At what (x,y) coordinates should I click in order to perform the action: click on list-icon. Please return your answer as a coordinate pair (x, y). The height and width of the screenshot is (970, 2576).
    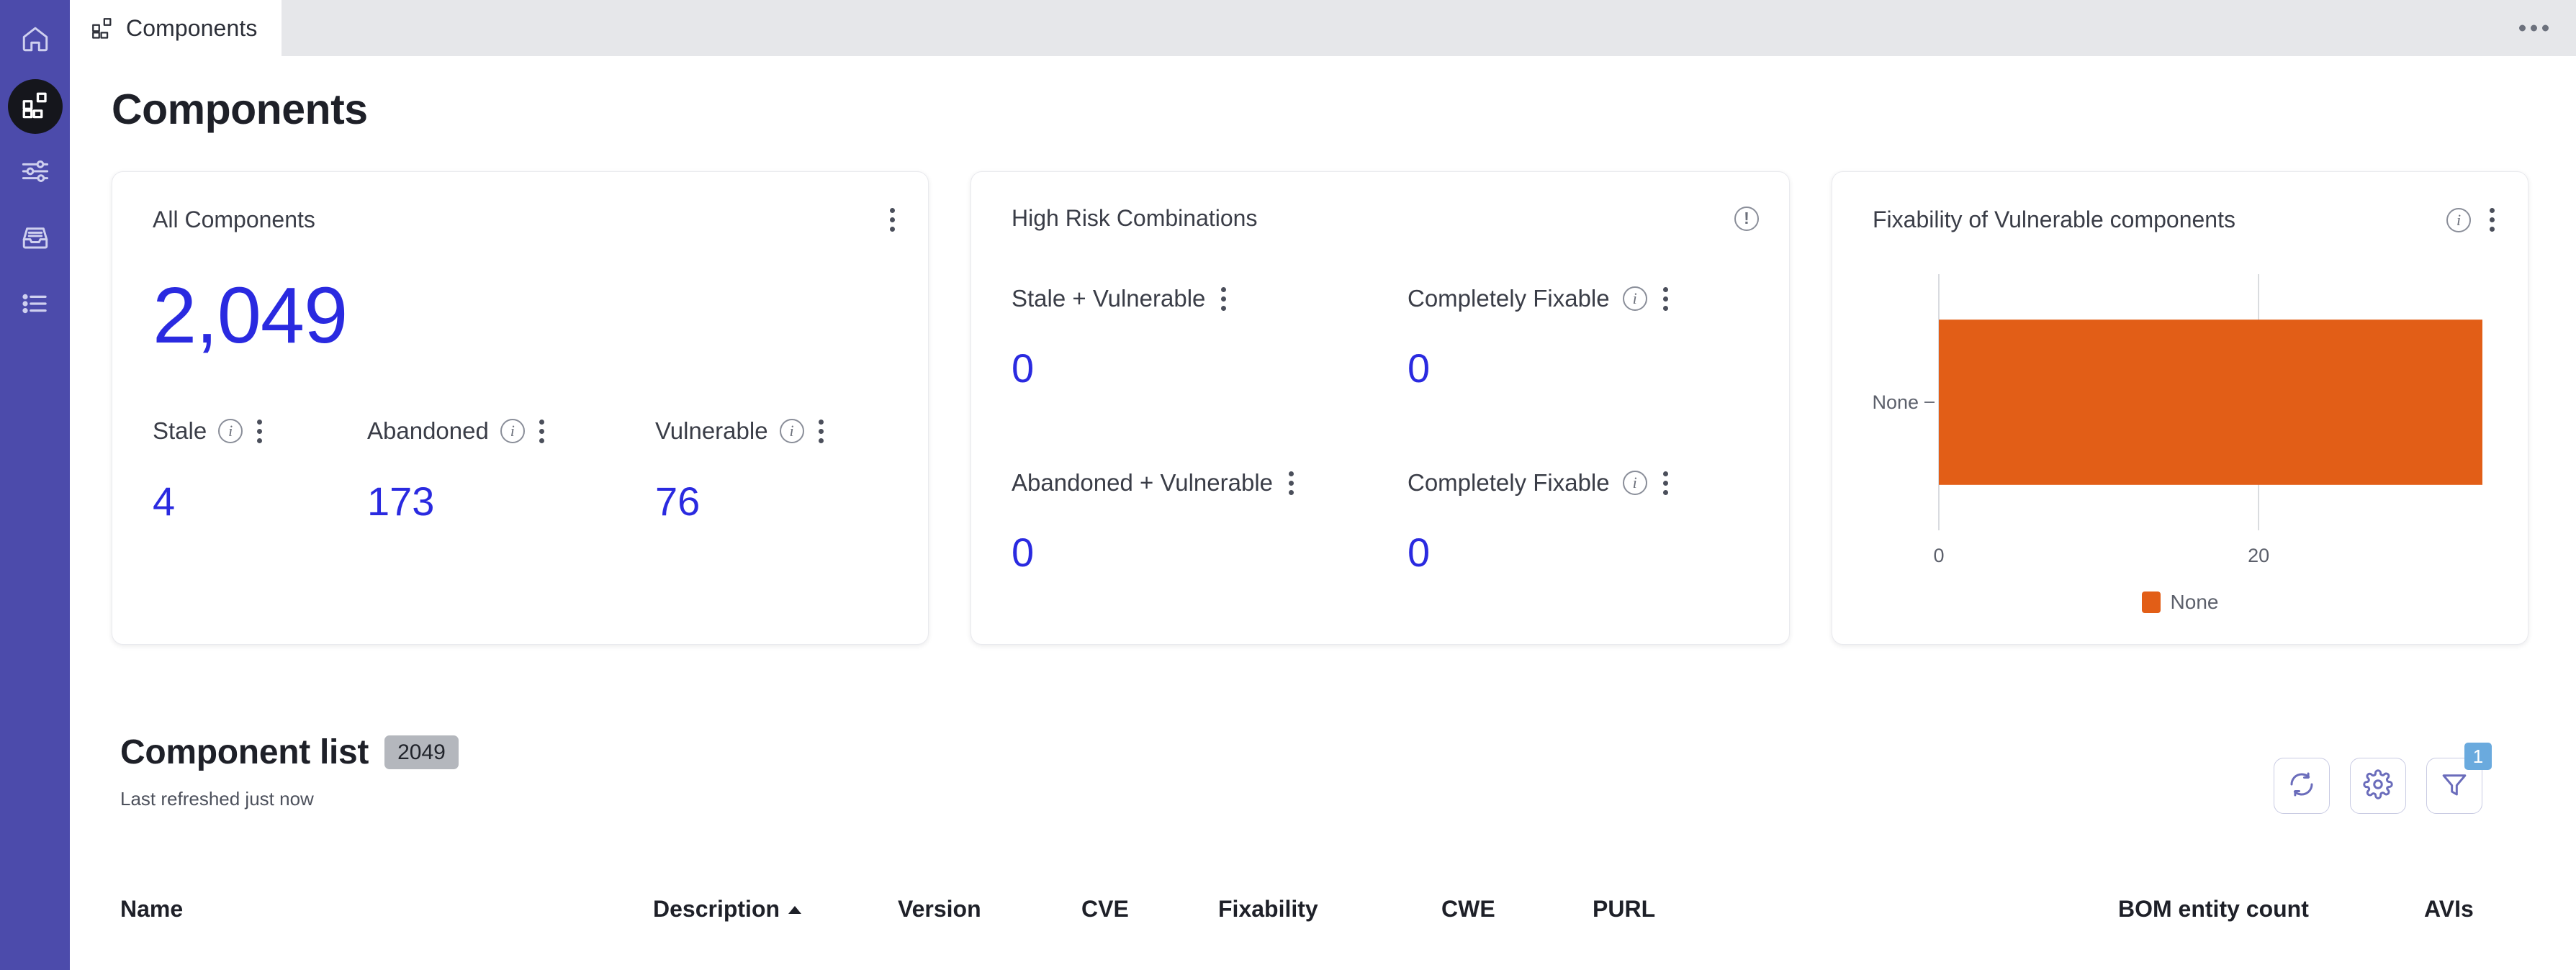
    Looking at the image, I should click on (35, 305).